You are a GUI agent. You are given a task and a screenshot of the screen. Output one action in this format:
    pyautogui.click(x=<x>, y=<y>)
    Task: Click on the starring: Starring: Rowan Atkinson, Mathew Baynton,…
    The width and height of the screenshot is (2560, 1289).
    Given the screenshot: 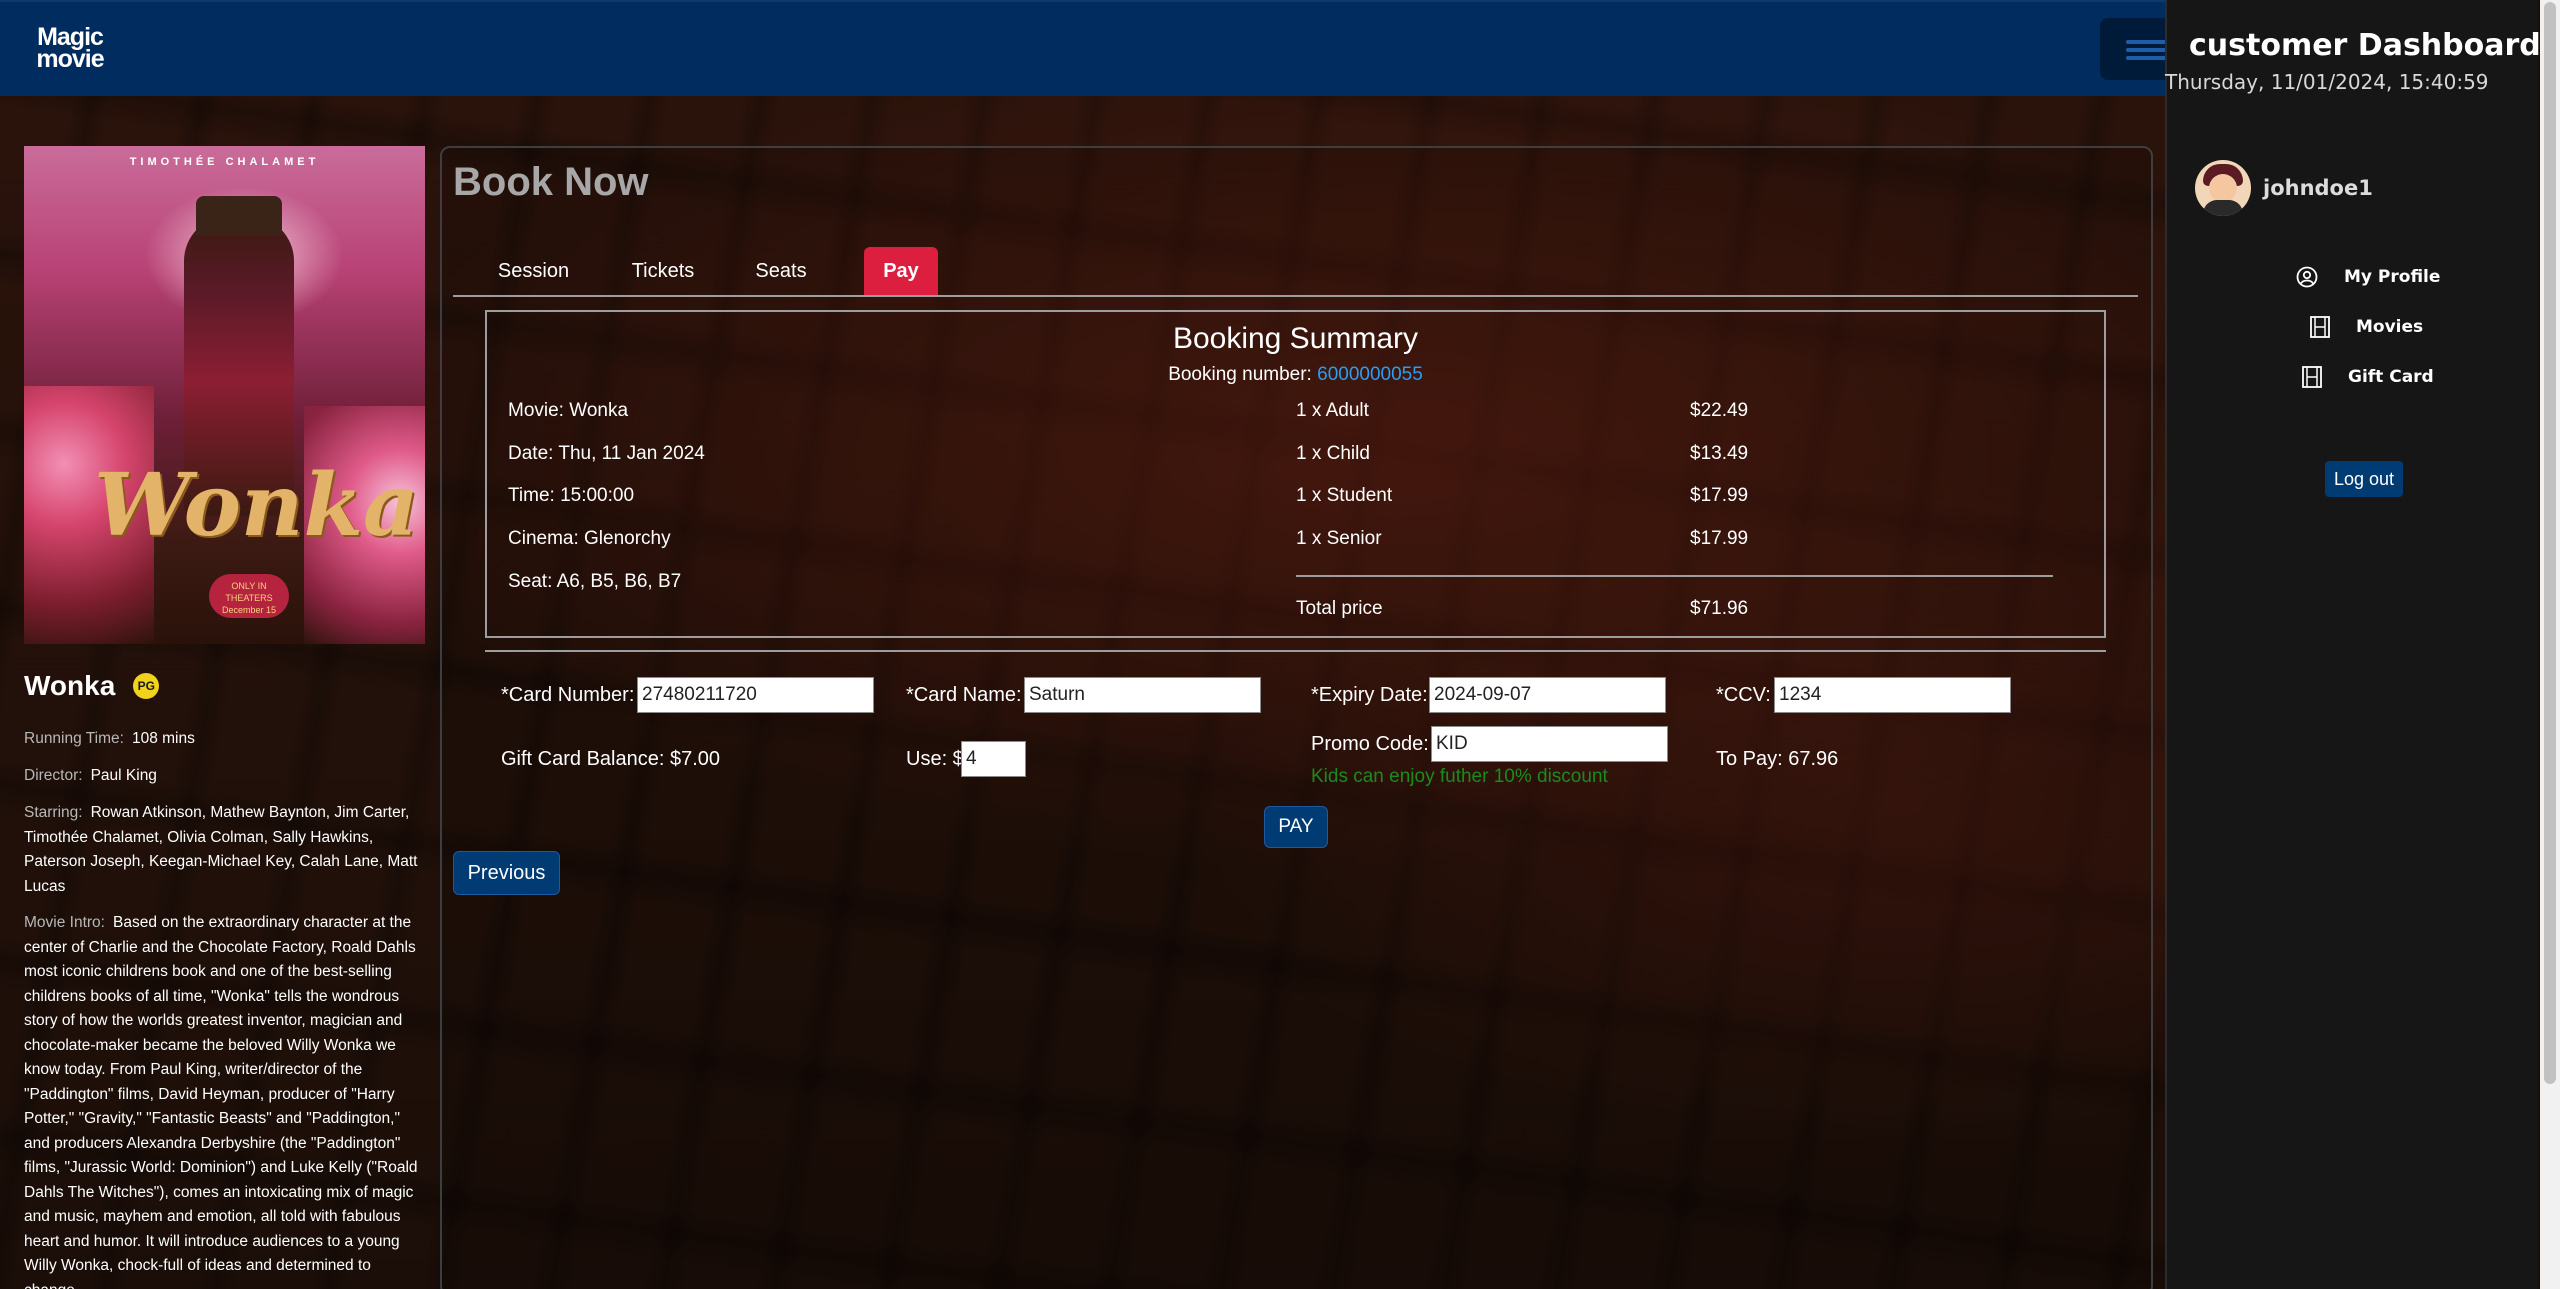 What is the action you would take?
    pyautogui.click(x=224, y=850)
    